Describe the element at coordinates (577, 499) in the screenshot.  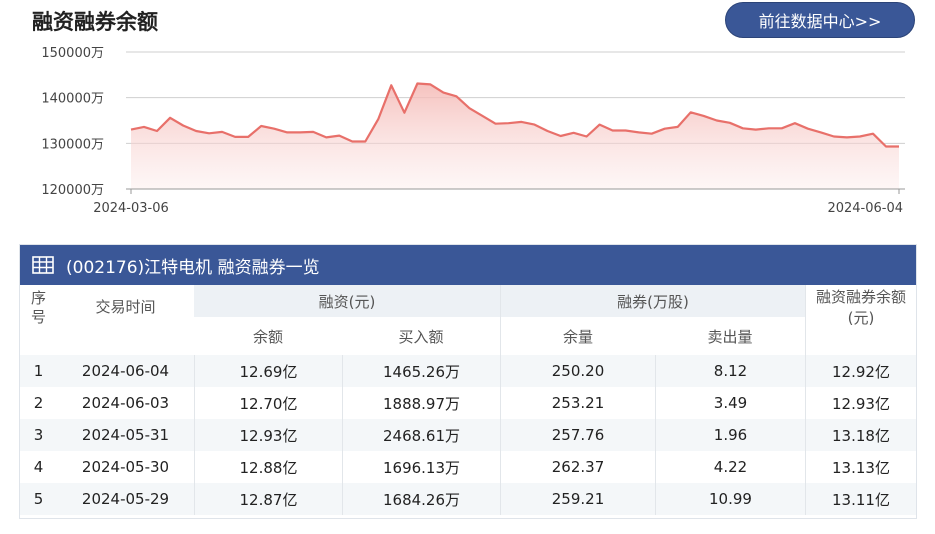
I see `cell-securities-balance: 259.21` at that location.